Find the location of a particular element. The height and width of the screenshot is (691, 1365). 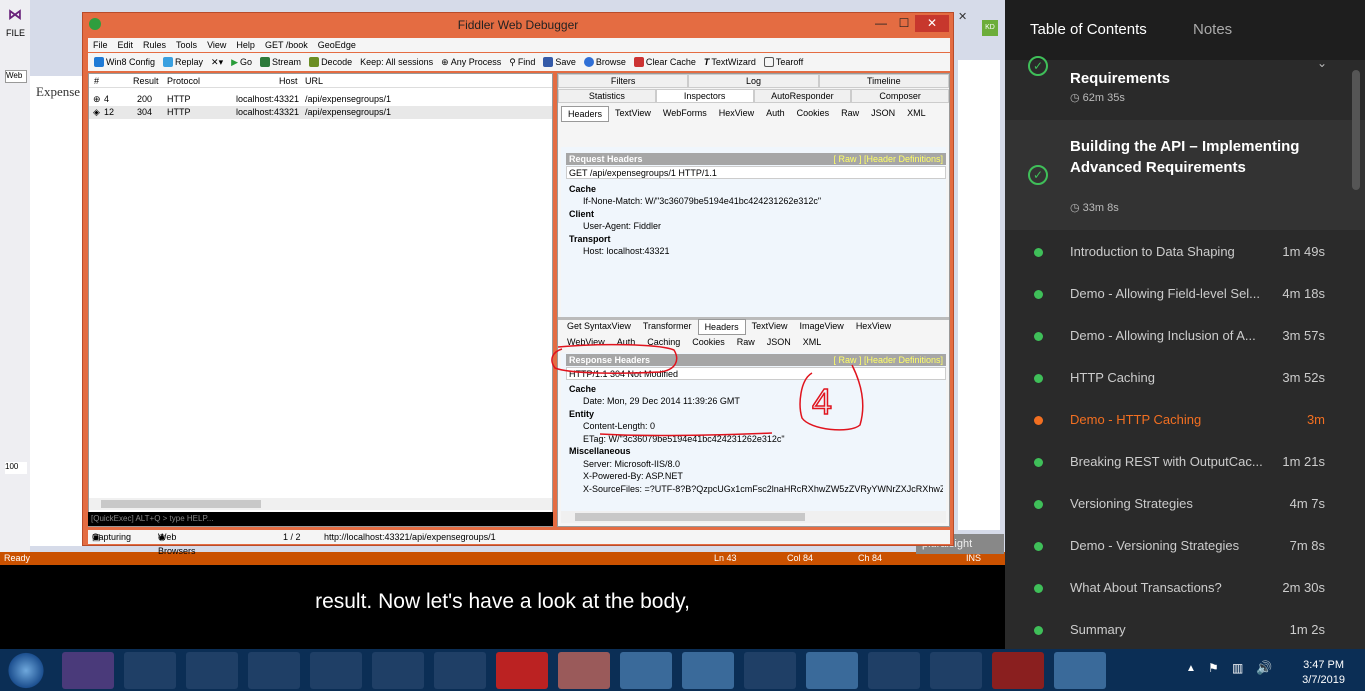

req-tab-cookies: Cookies is located at coordinates (813, 114).